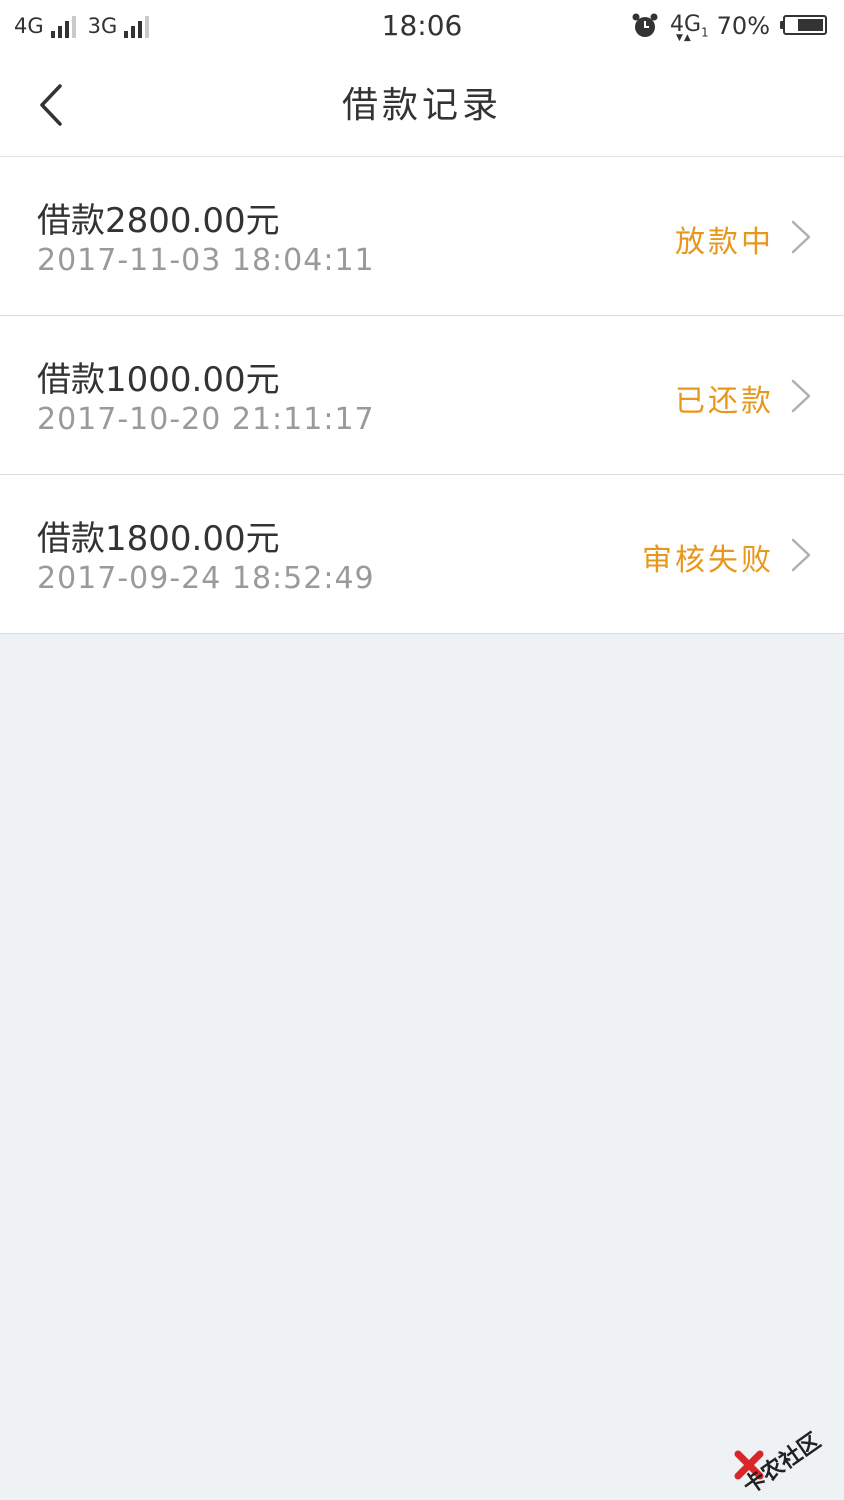  What do you see at coordinates (683, 37) in the screenshot?
I see `data-arrows-icon: ▼▲` at bounding box center [683, 37].